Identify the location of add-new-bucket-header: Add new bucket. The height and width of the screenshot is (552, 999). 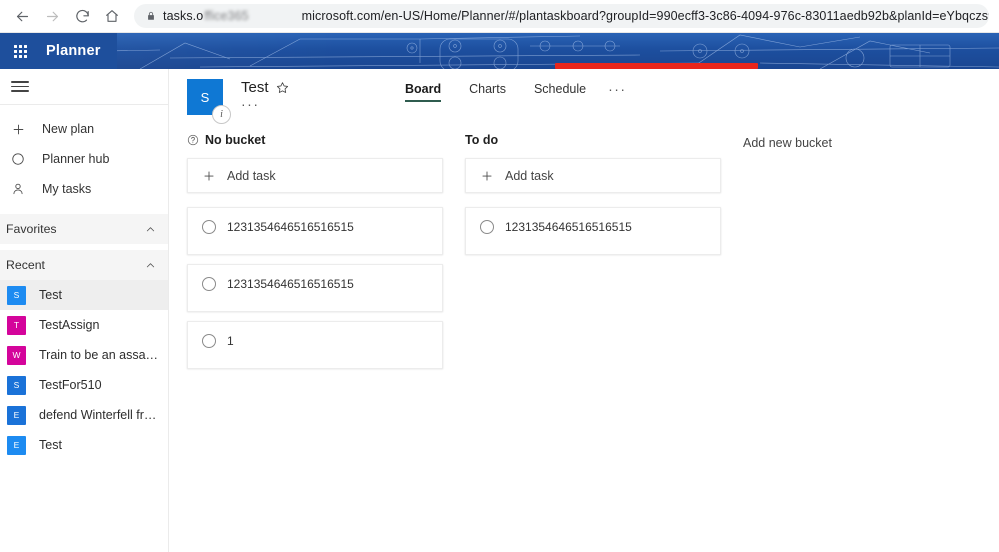
(871, 140).